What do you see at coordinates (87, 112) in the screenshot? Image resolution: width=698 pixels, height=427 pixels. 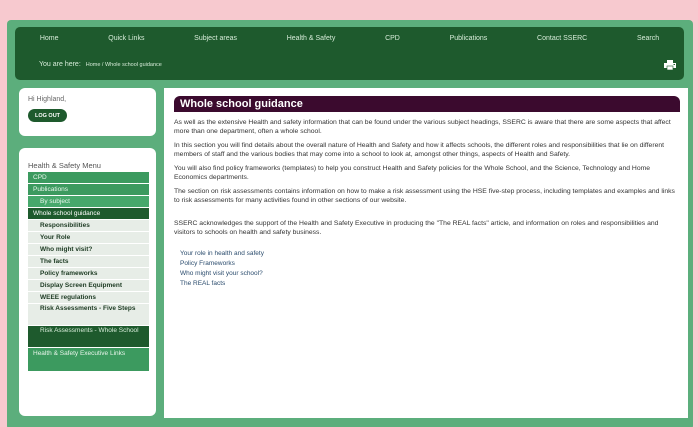 I see `login-panel: Hi Highland, LOG OUT` at bounding box center [87, 112].